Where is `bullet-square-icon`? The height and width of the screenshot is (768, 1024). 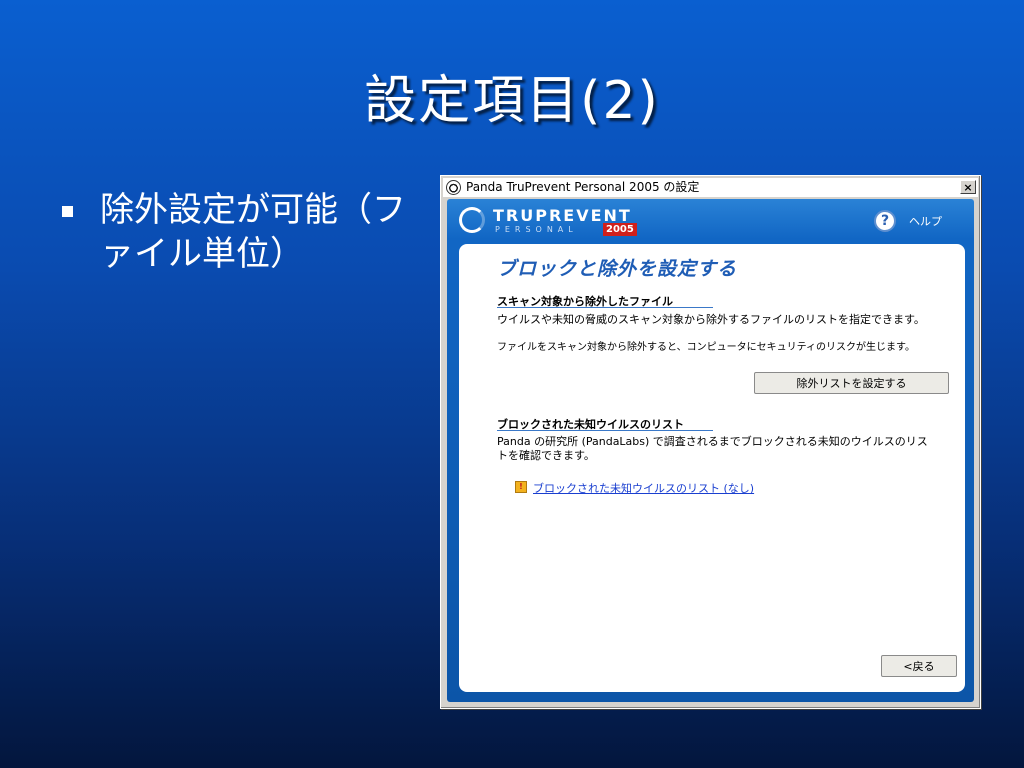
bullet-square-icon is located at coordinates (67, 211).